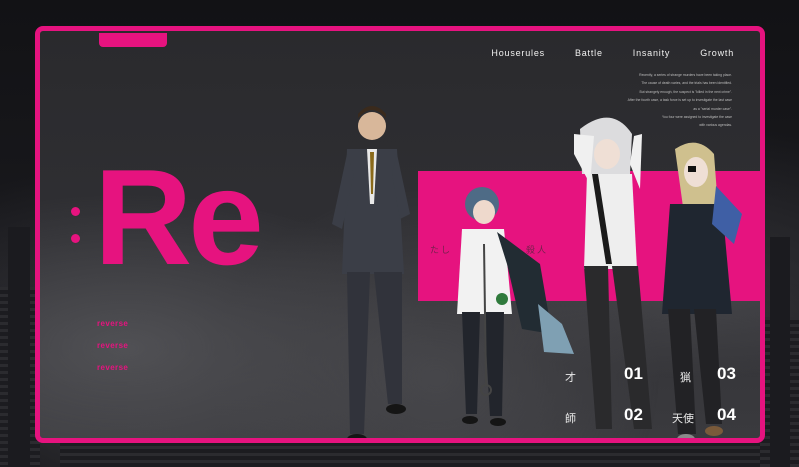  I want to click on logo-colon, so click(75, 234).